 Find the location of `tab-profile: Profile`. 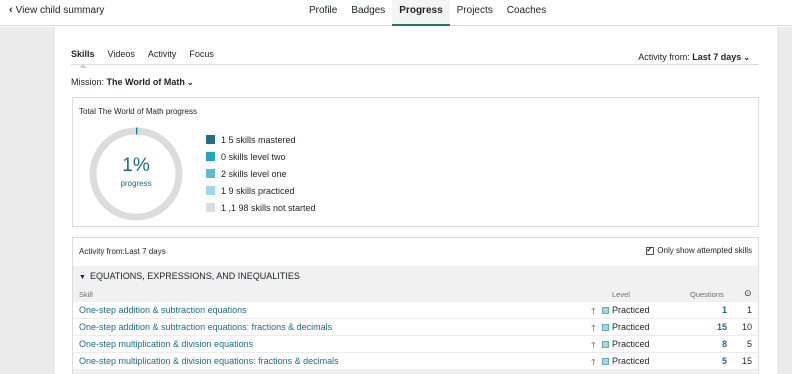

tab-profile: Profile is located at coordinates (323, 13).